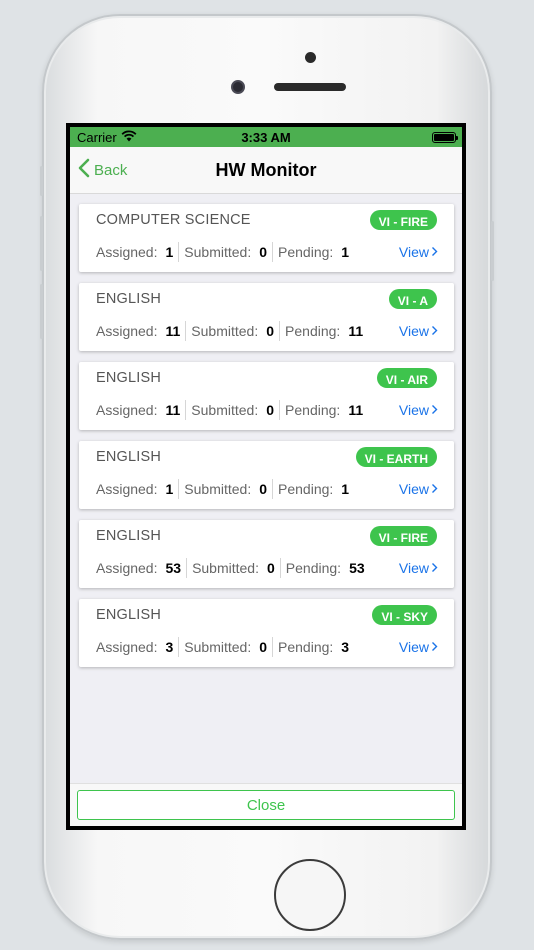 Image resolution: width=534 pixels, height=950 pixels. I want to click on status-left: Carrier, so click(107, 137).